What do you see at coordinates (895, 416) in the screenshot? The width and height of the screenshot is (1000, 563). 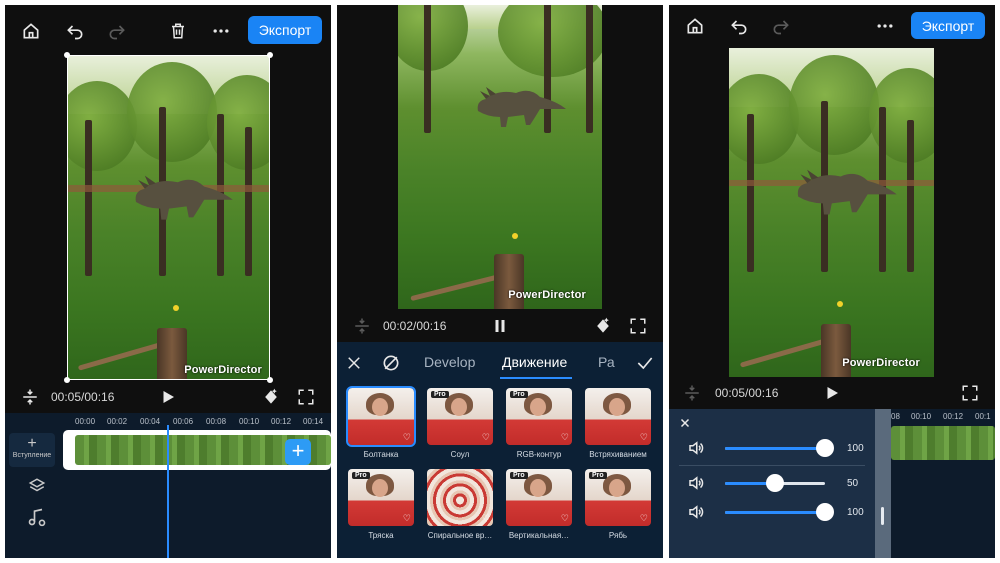 I see `ruler-label: 08` at bounding box center [895, 416].